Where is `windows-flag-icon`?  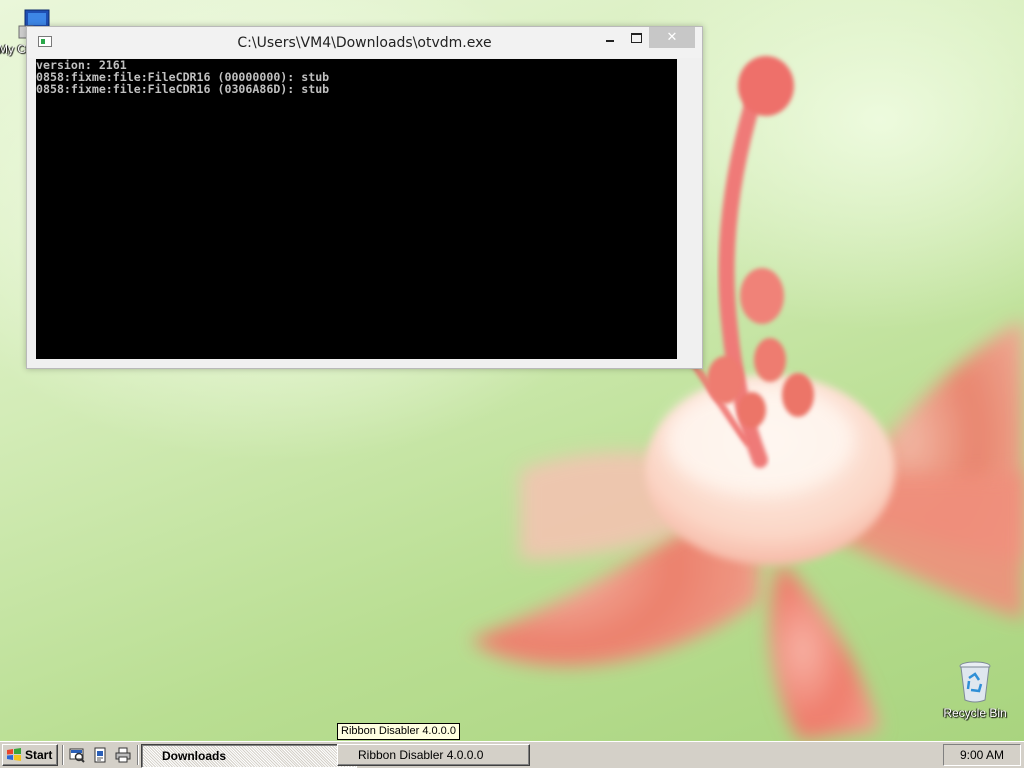
windows-flag-icon is located at coordinates (14, 754).